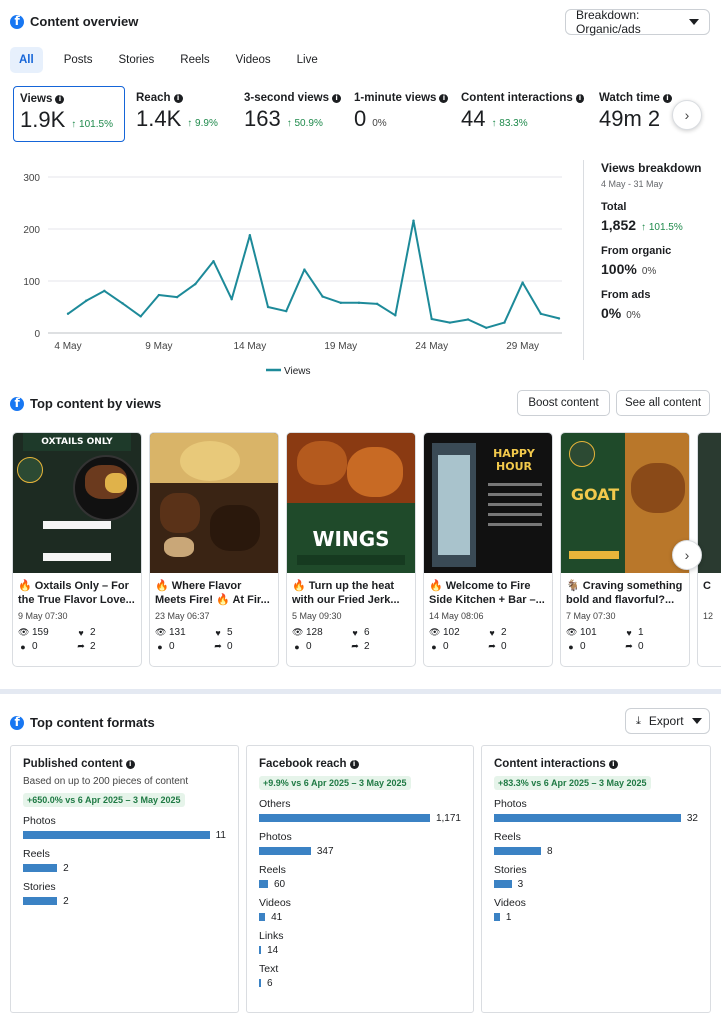 Image resolution: width=721 pixels, height=1024 pixels. Describe the element at coordinates (249, 346) in the screenshot. I see `x-tick-label: 14 May` at that location.